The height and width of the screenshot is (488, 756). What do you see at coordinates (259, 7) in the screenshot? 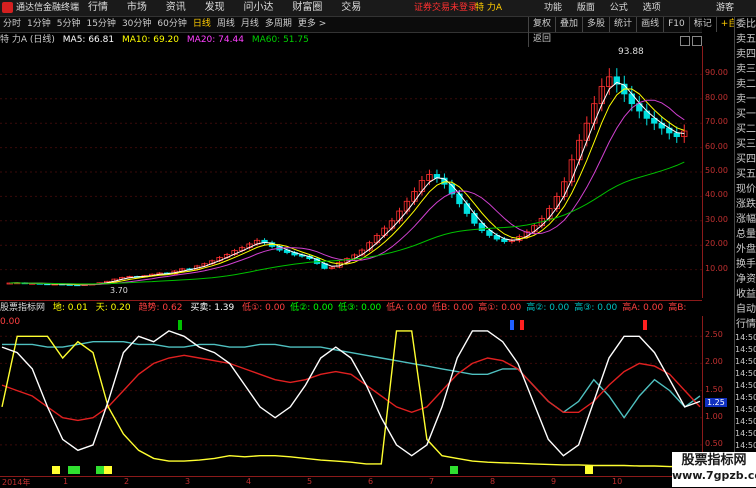
I see `menu-assistant: 问小达` at bounding box center [259, 7].